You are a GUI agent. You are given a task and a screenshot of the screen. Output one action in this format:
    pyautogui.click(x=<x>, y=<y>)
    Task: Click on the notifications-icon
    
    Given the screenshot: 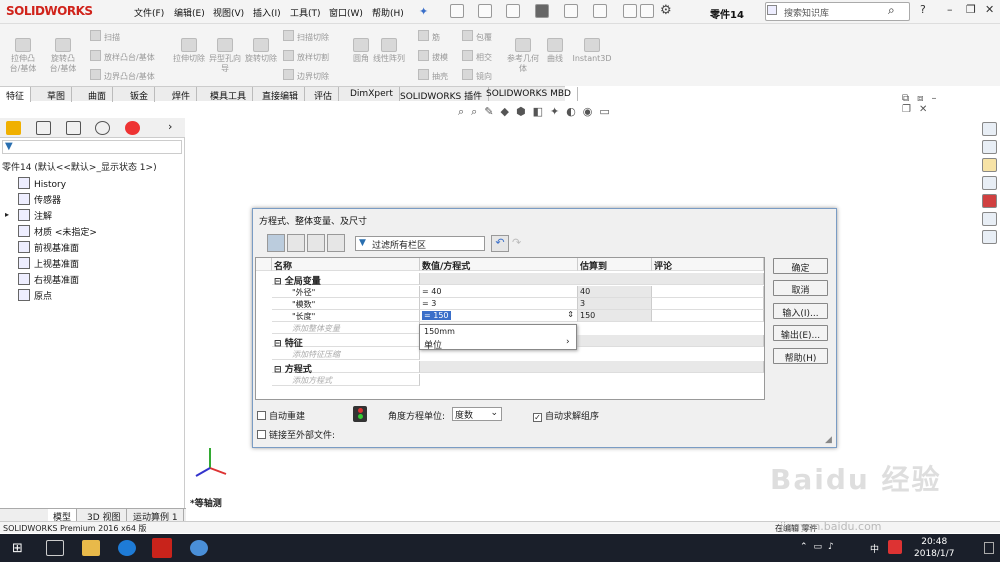 What is the action you would take?
    pyautogui.click(x=989, y=548)
    